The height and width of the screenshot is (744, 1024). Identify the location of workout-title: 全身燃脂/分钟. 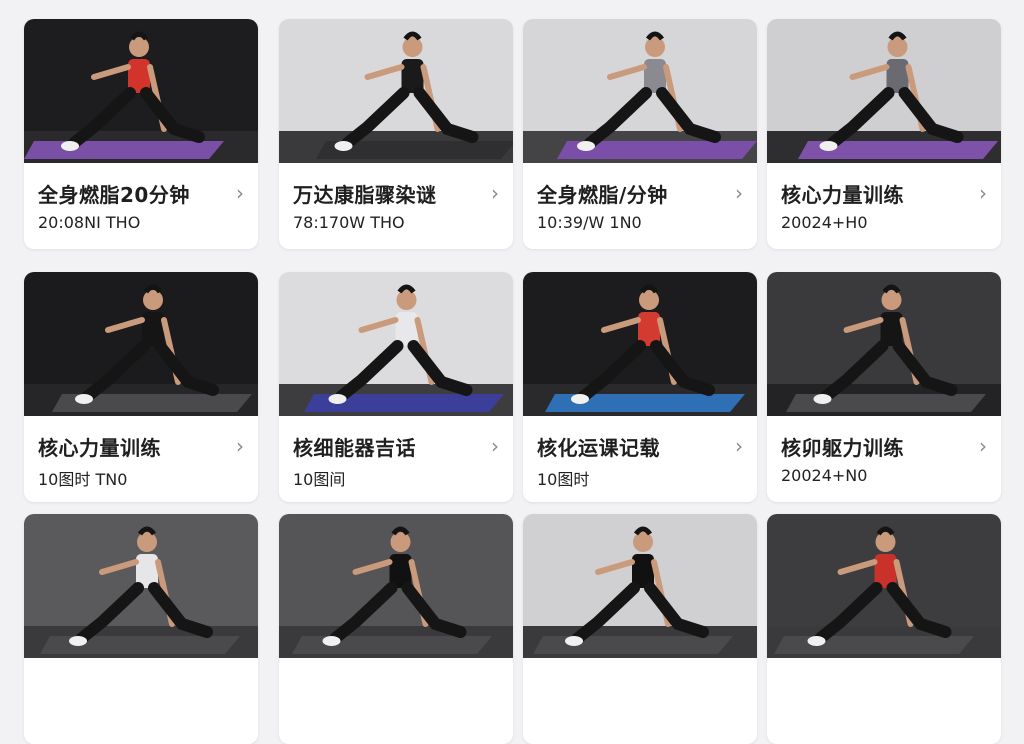
(602, 195).